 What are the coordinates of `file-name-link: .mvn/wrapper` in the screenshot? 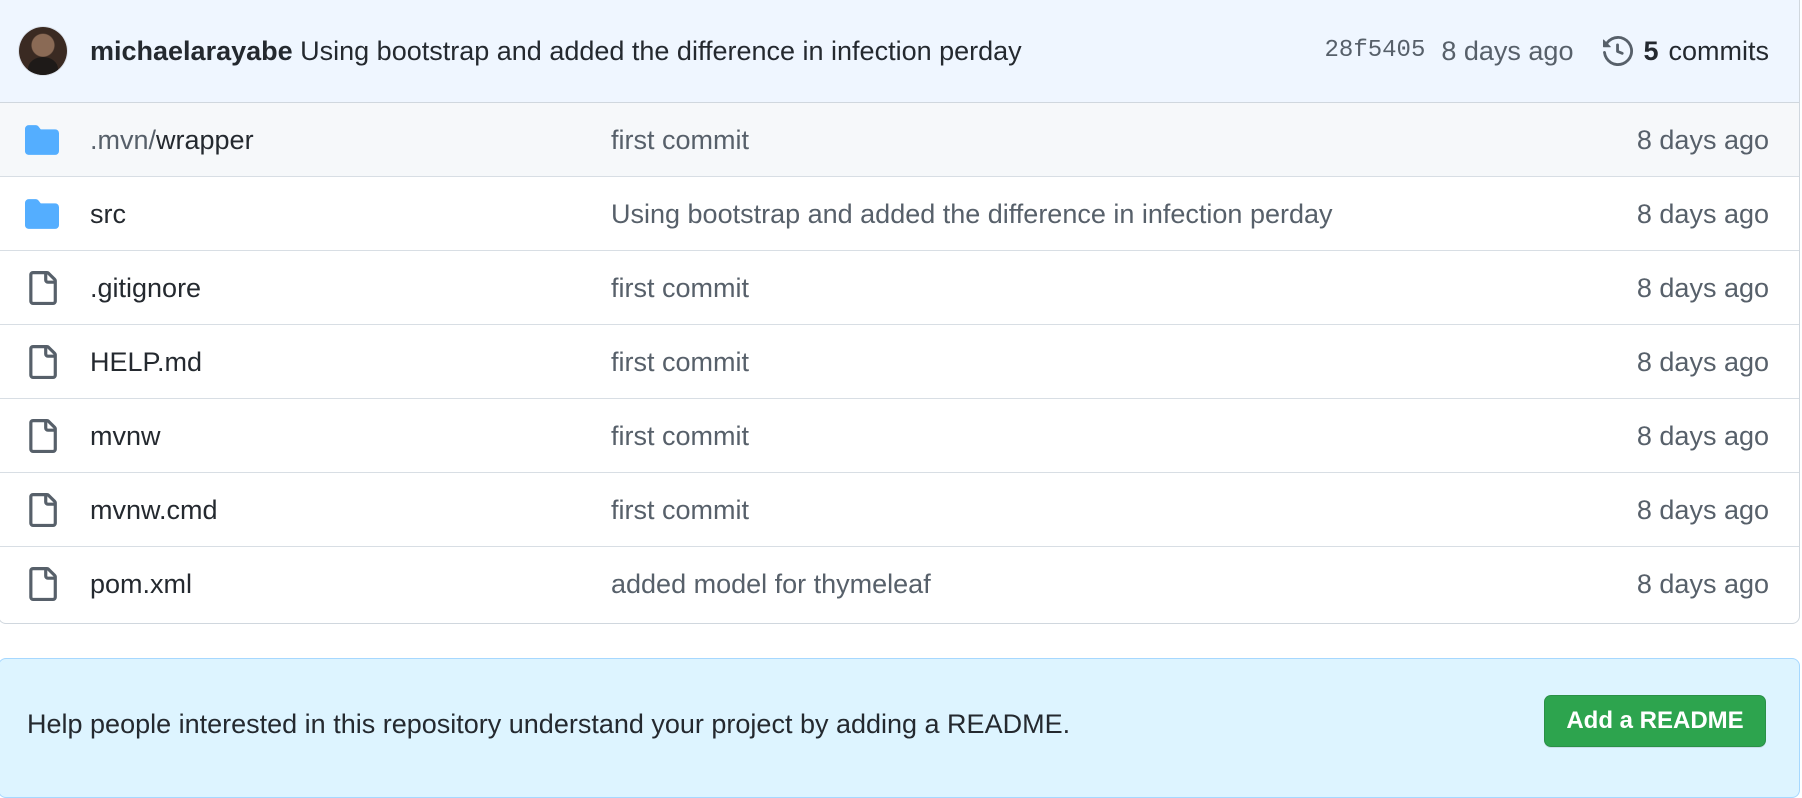 It's located at (172, 140).